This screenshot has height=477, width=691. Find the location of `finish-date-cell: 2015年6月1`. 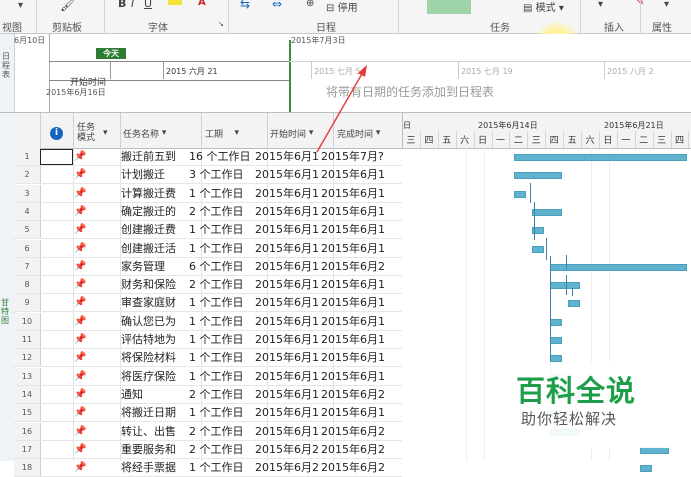

finish-date-cell: 2015年6月1 is located at coordinates (353, 358).